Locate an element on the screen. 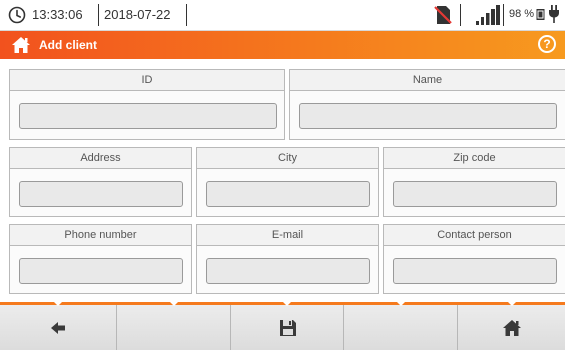 Image resolution: width=565 pixels, height=350 pixels. name-field is located at coordinates (428, 116).